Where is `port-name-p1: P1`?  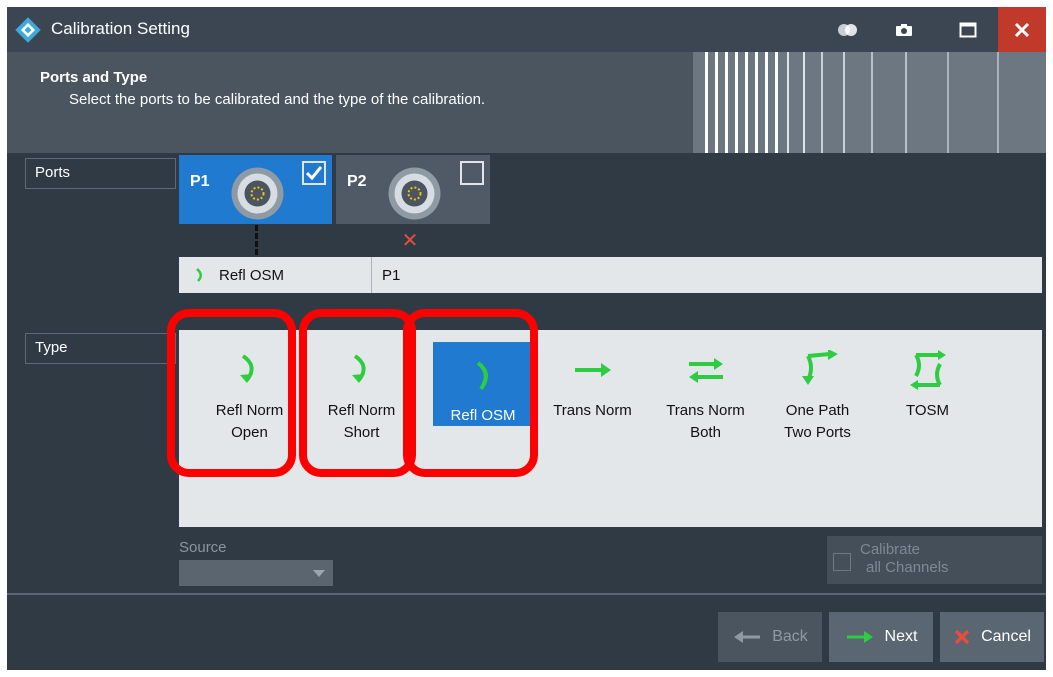
port-name-p1: P1 is located at coordinates (200, 181).